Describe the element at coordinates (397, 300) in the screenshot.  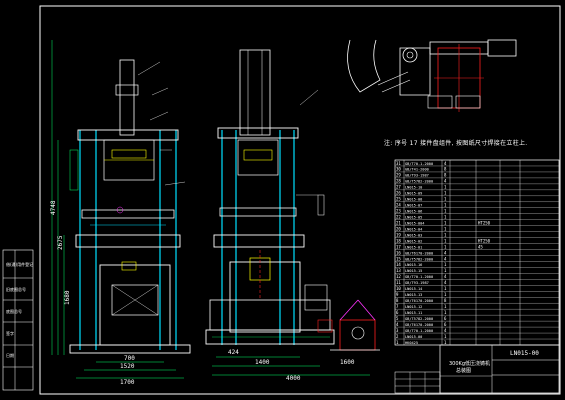
I see `bom-row-no: 8` at that location.